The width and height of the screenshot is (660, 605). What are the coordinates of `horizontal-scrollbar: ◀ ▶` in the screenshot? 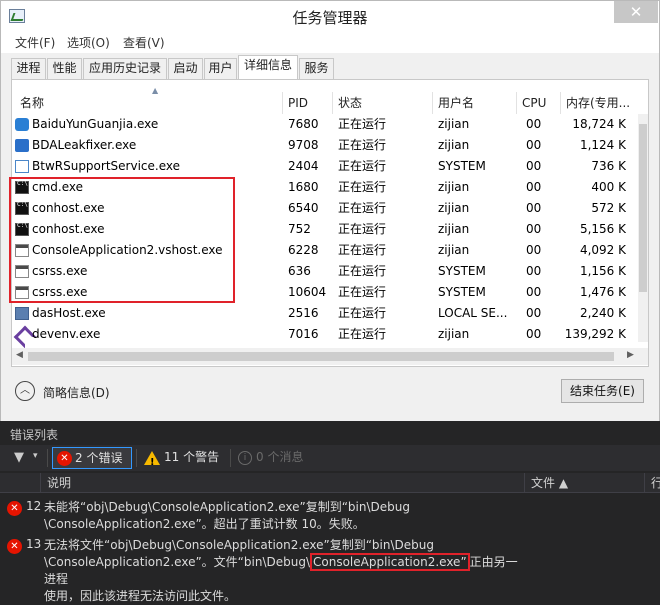 It's located at (330, 356).